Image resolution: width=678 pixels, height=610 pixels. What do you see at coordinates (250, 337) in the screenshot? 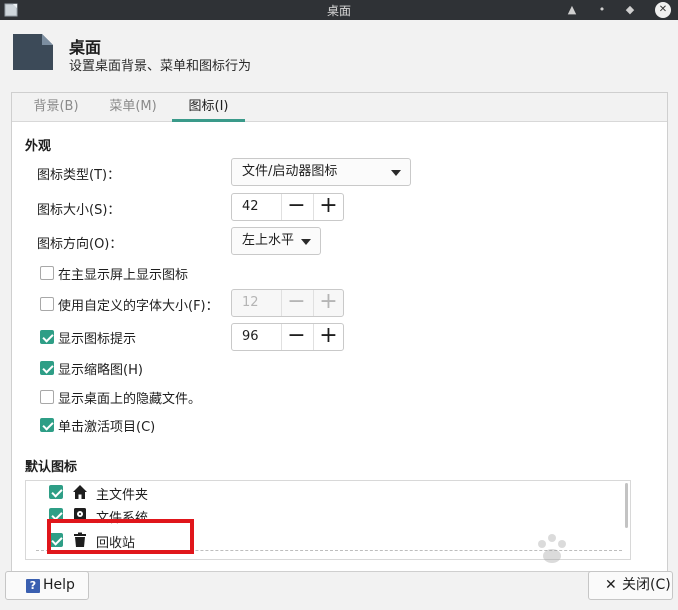
I see `tooltip-size-value: 96` at bounding box center [250, 337].